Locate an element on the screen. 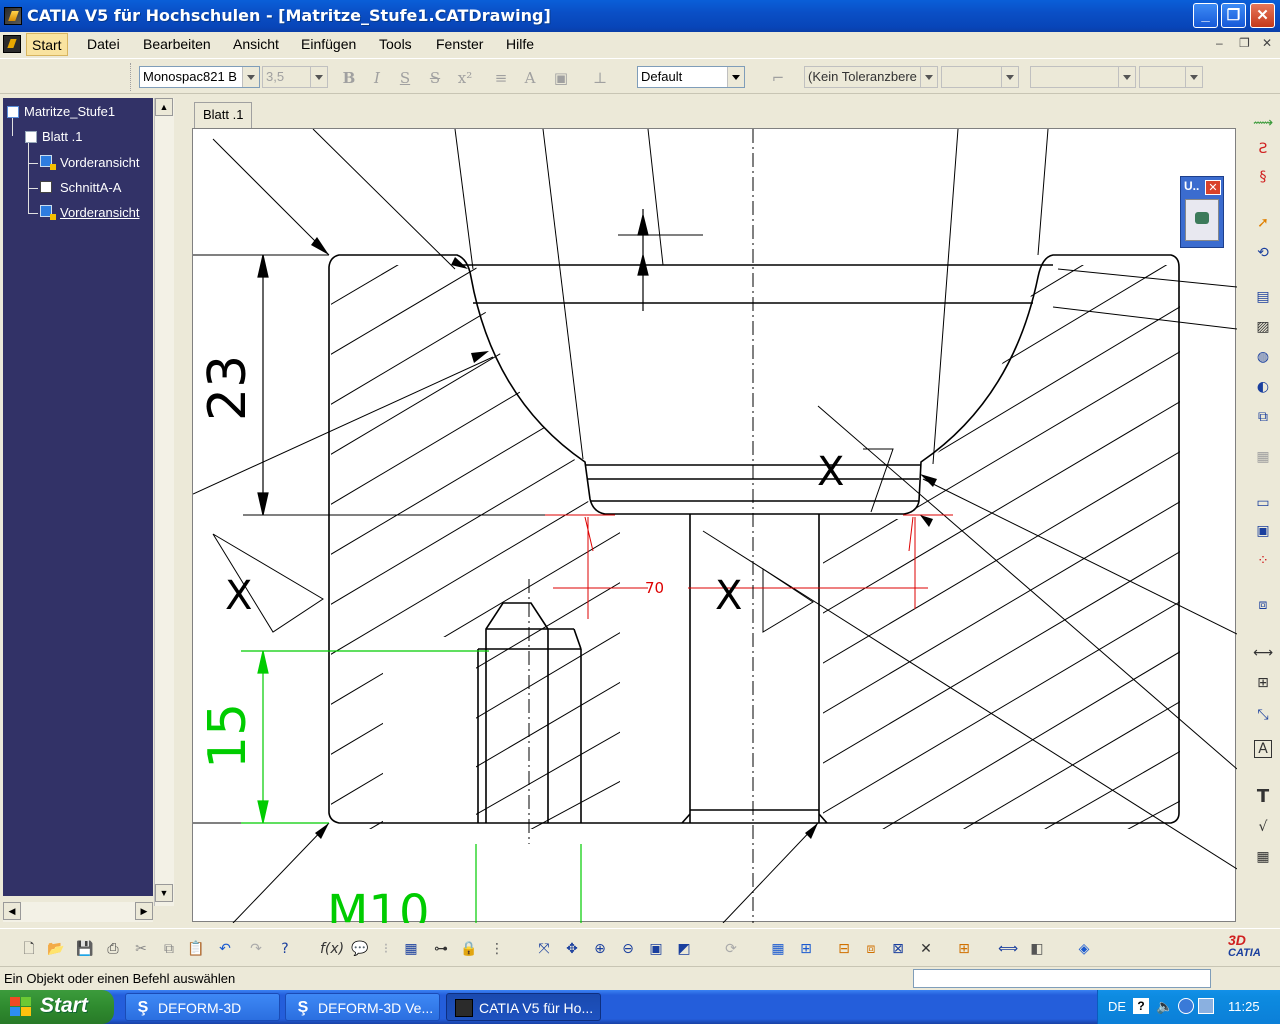  roughness-icon: √ is located at coordinates (1263, 827).